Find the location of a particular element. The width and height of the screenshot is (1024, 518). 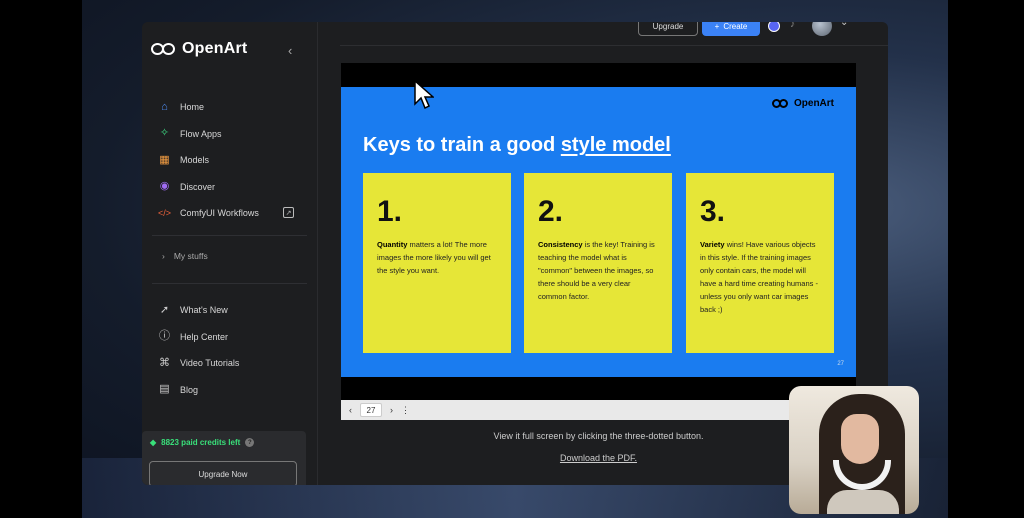

blog-icon: ▤ is located at coordinates (164, 389).